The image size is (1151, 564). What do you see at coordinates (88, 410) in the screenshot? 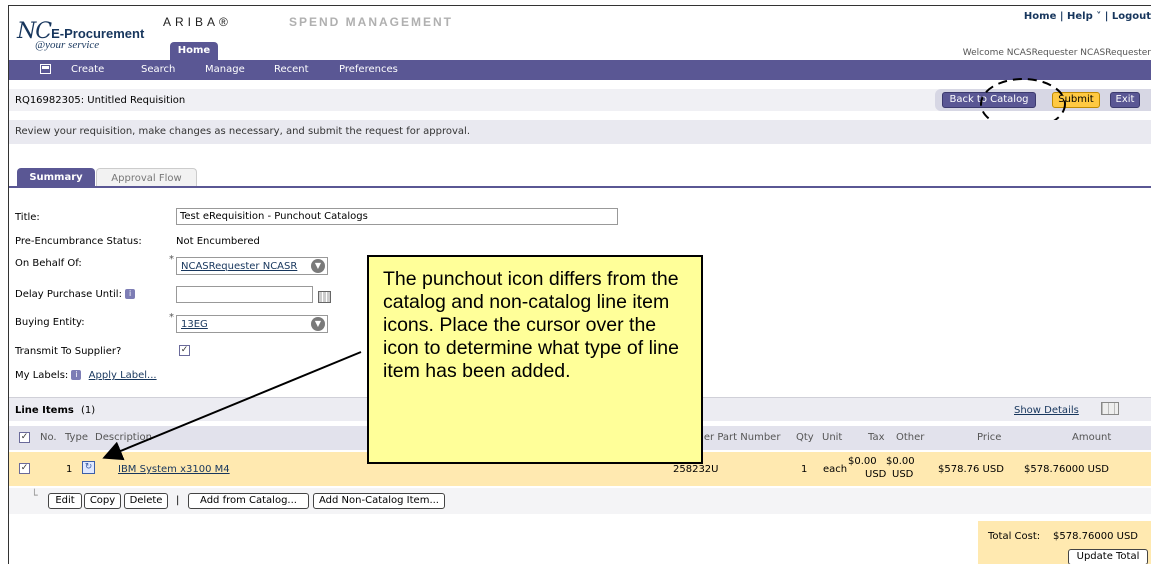
I see `line-items-count: (1)` at bounding box center [88, 410].